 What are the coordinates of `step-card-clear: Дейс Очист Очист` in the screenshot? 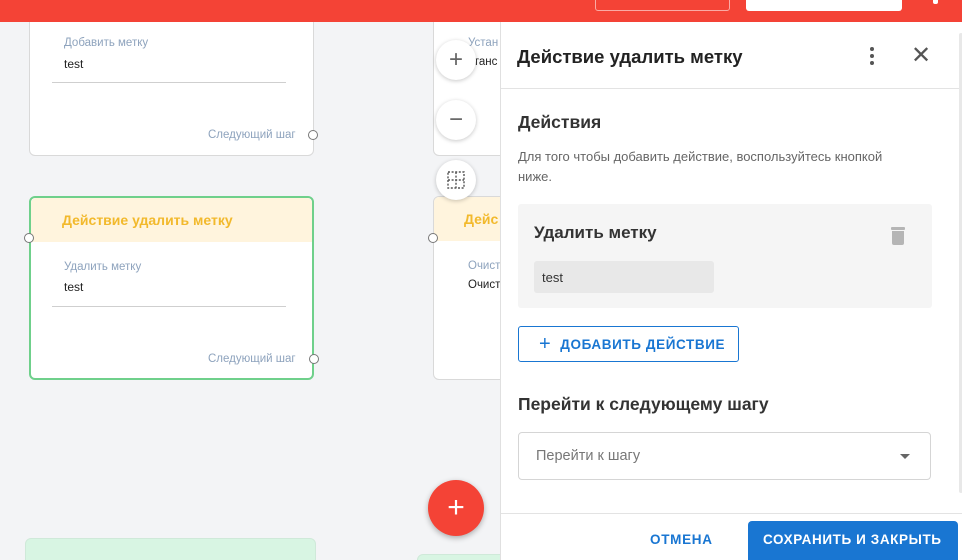 It's located at (466, 288).